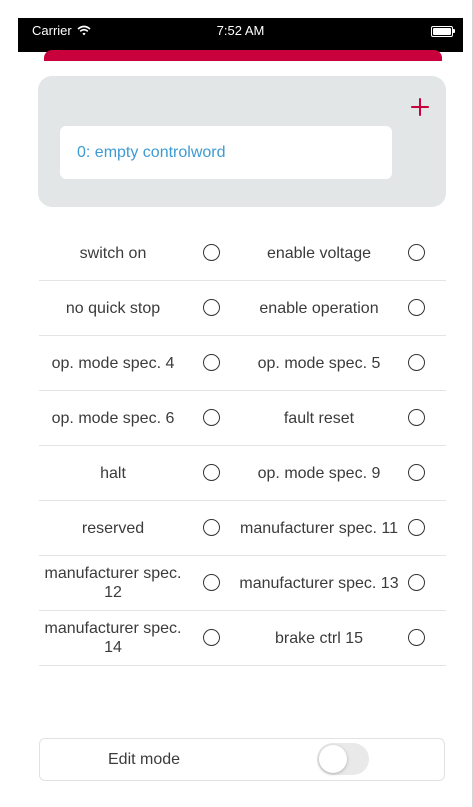 This screenshot has width=473, height=807. Describe the element at coordinates (319, 253) in the screenshot. I see `bit-label: enable voltage` at that location.